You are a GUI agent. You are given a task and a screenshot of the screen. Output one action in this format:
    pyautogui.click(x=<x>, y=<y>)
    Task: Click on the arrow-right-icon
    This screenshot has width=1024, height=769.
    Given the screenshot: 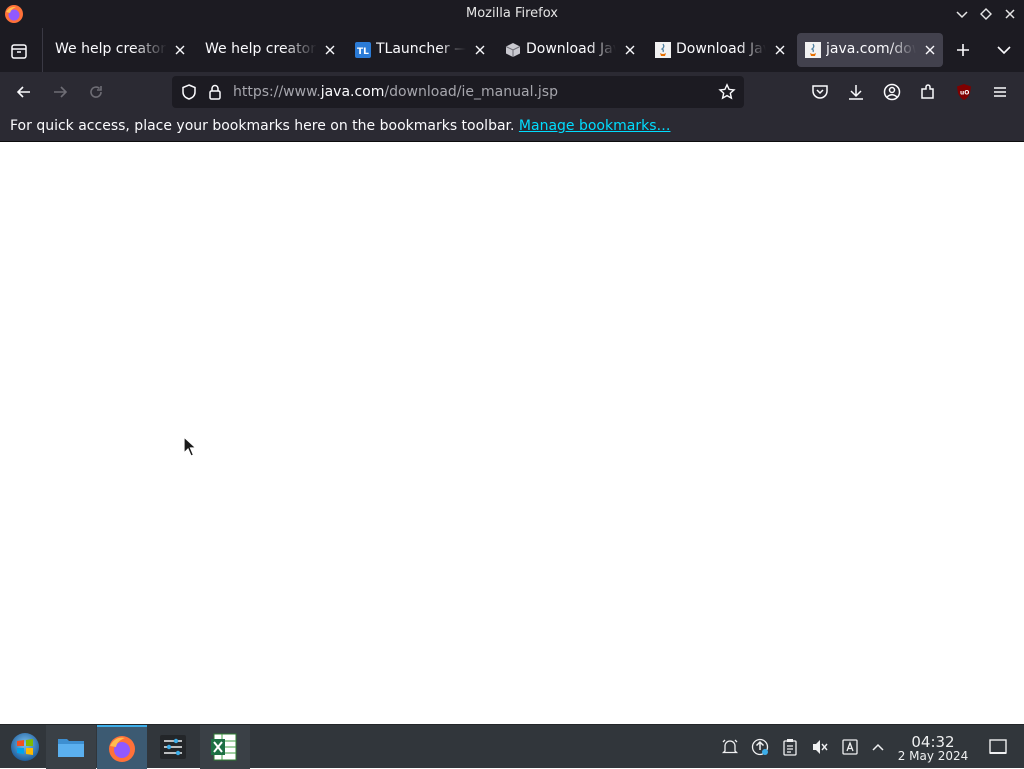 What is the action you would take?
    pyautogui.click(x=61, y=92)
    